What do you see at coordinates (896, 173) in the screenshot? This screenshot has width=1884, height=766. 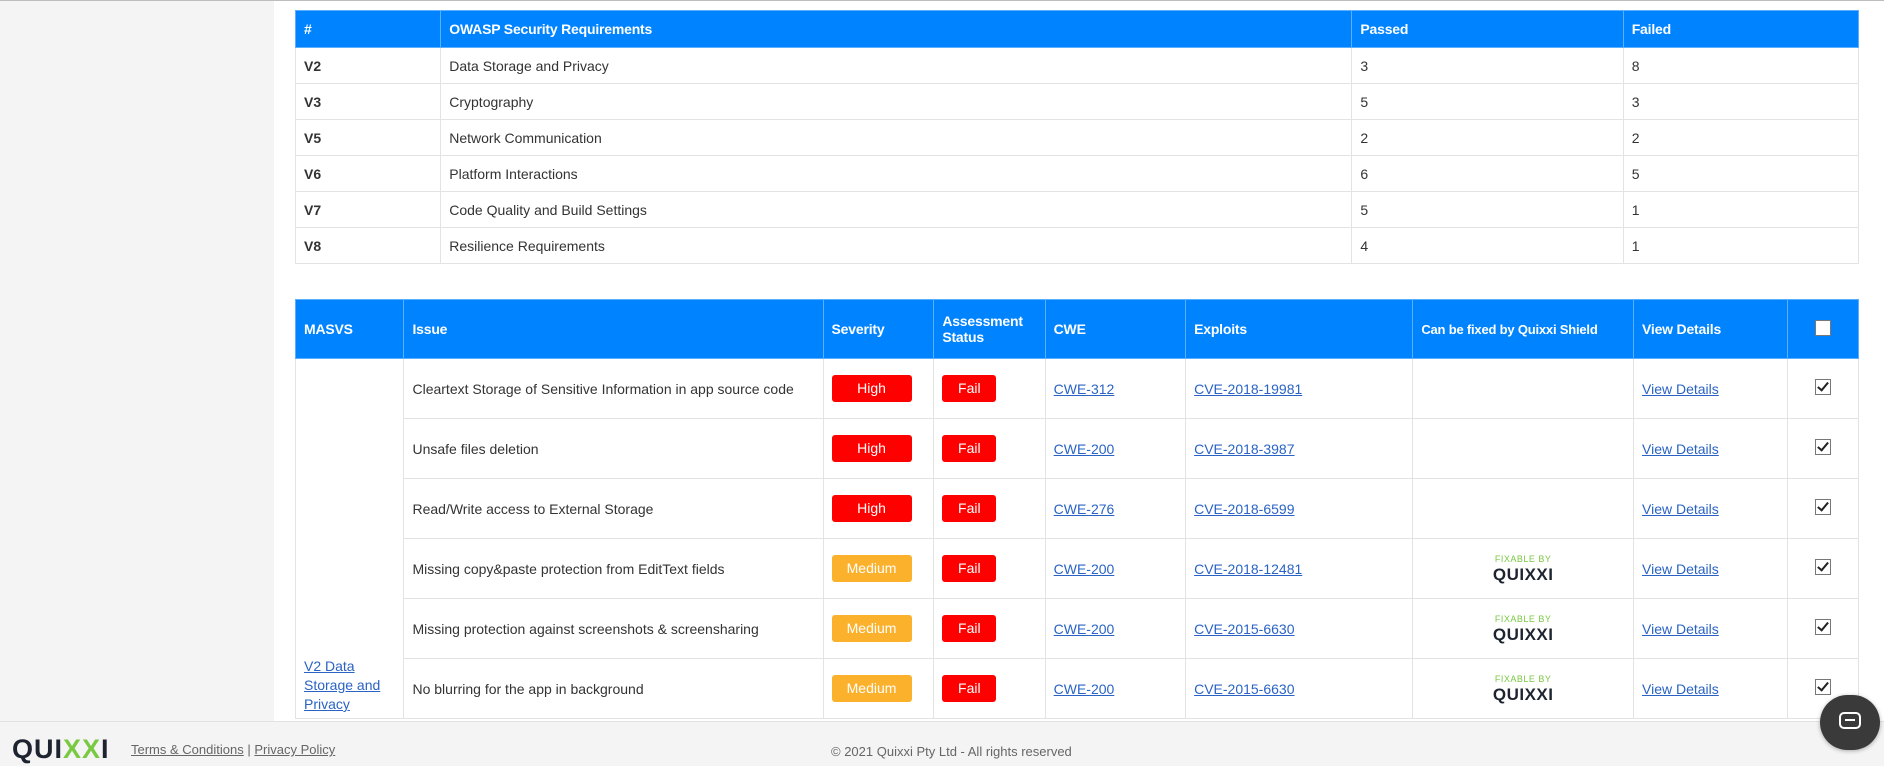 I see `owasp-row-name: Platform Interactions` at bounding box center [896, 173].